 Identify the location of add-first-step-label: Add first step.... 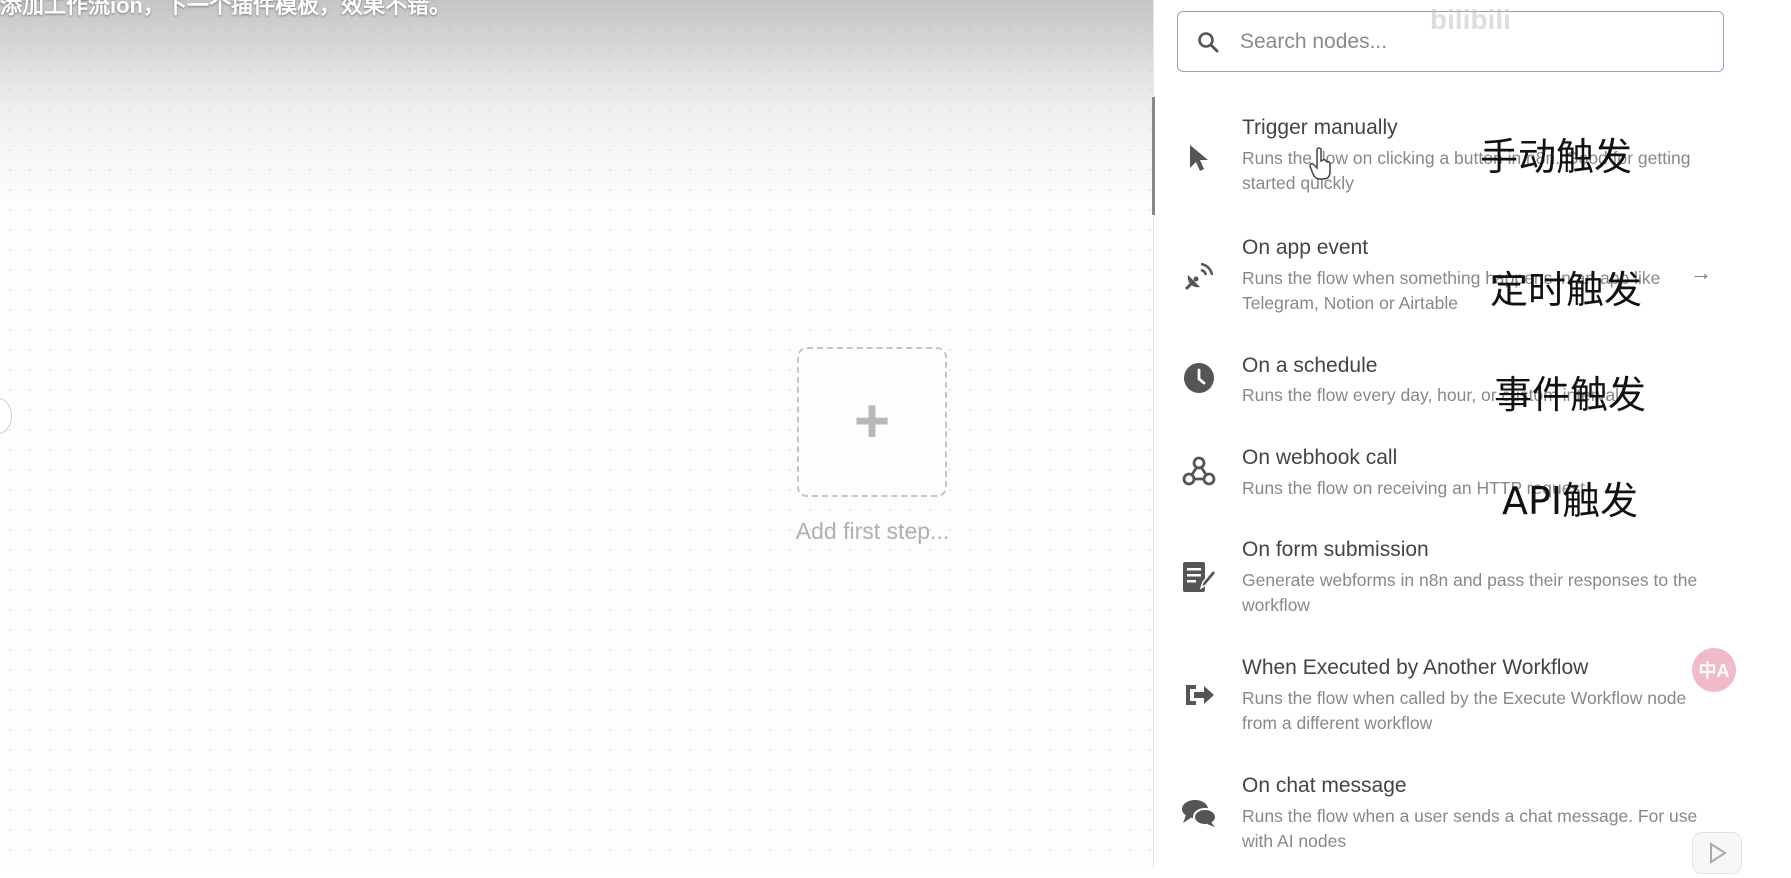
(872, 531).